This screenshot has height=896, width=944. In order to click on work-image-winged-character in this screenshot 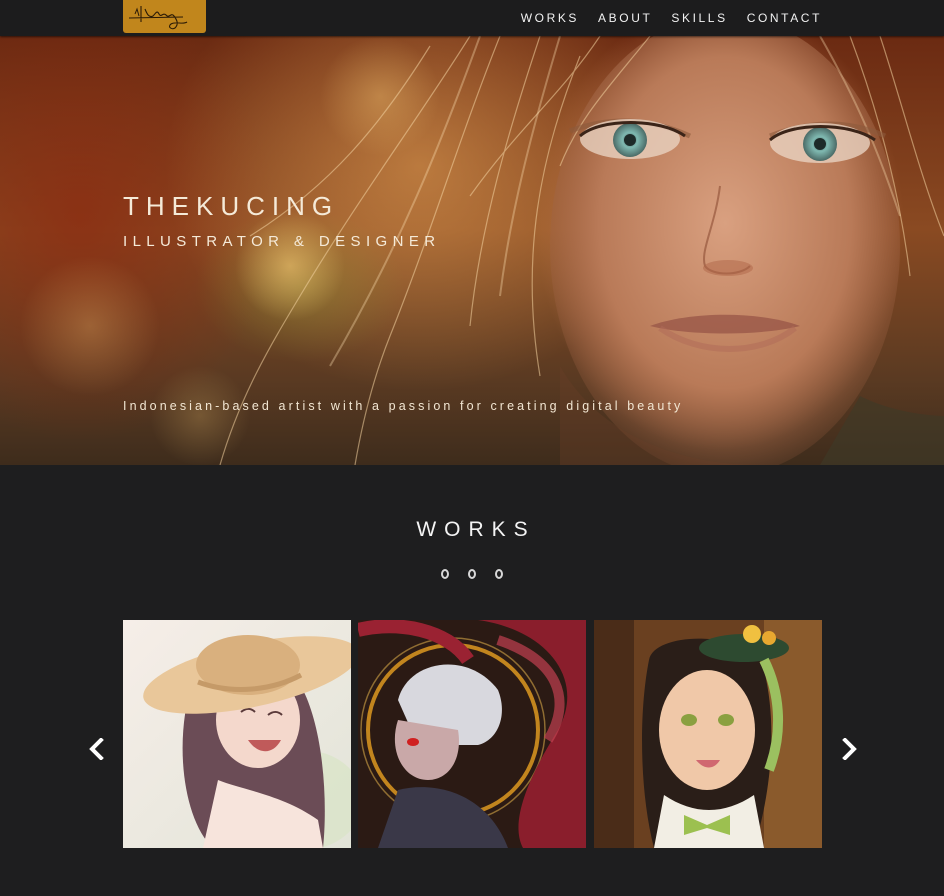, I will do `click(472, 734)`.